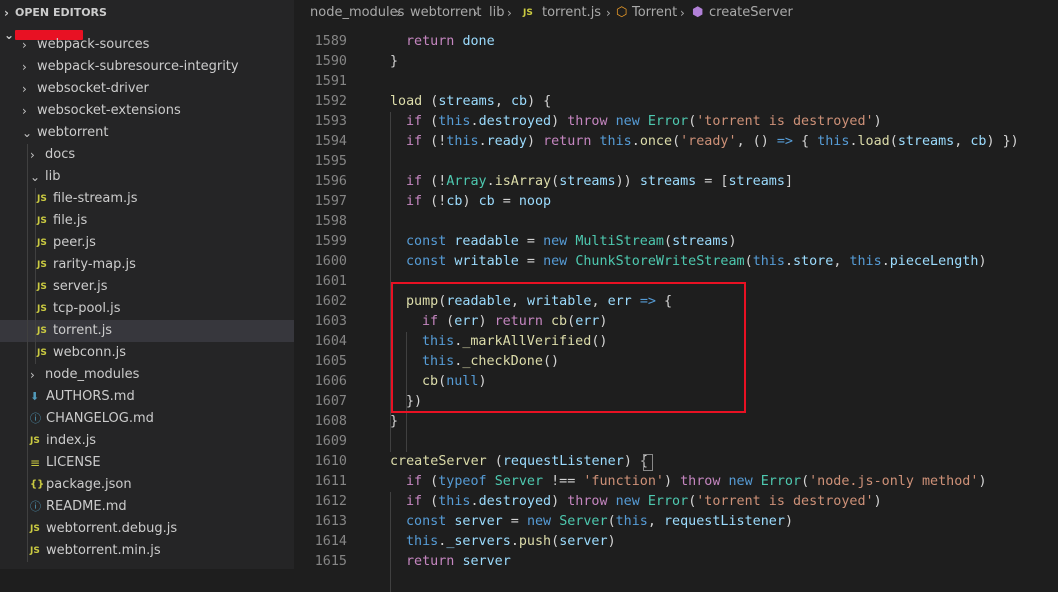 The width and height of the screenshot is (1058, 592). What do you see at coordinates (330, 201) in the screenshot?
I see `line-number: 1597` at bounding box center [330, 201].